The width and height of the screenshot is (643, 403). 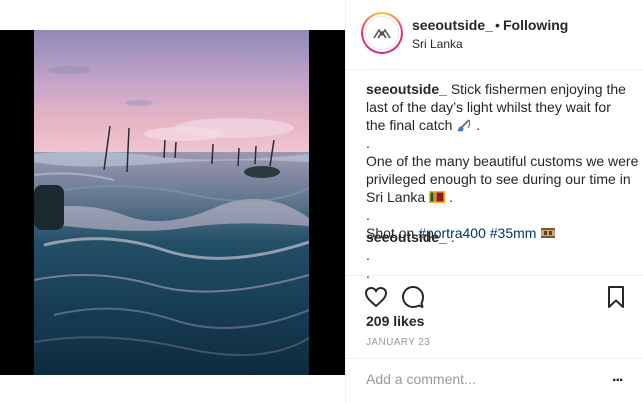 What do you see at coordinates (406, 237) in the screenshot?
I see `comment-username: seeoutside_` at bounding box center [406, 237].